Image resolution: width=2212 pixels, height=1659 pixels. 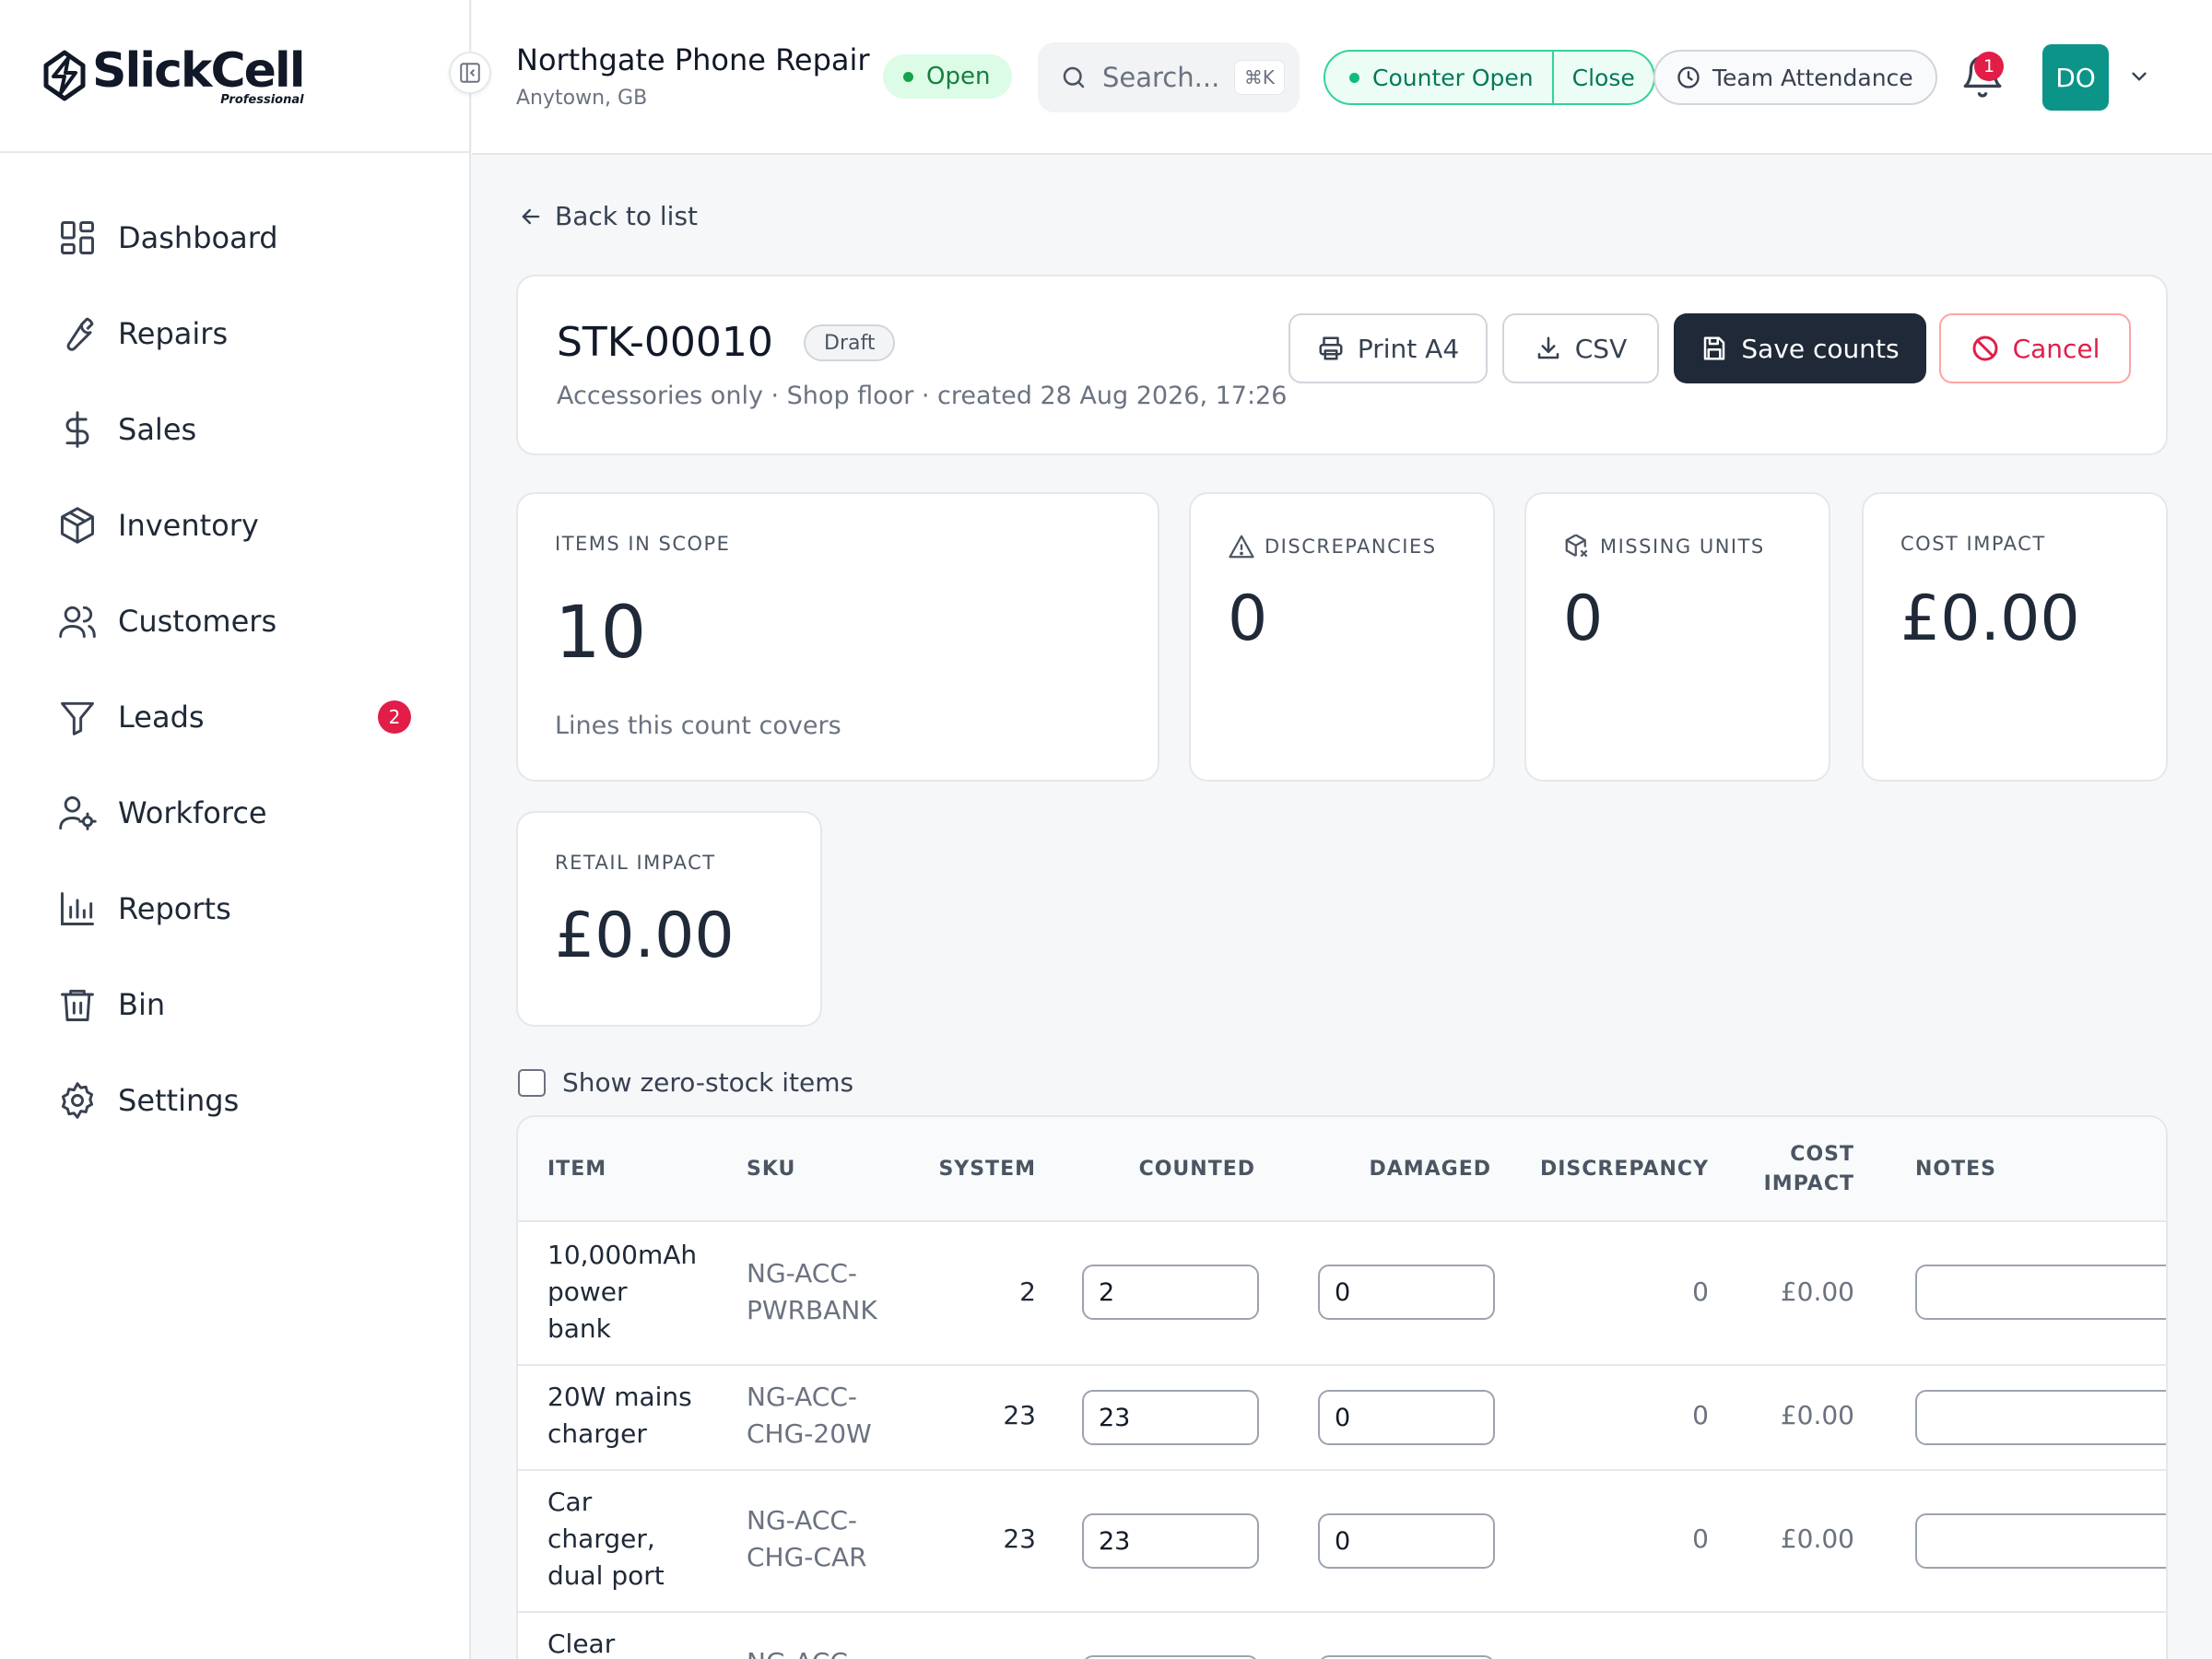 I want to click on sidebar-item-settings: Settings, so click(x=234, y=1100).